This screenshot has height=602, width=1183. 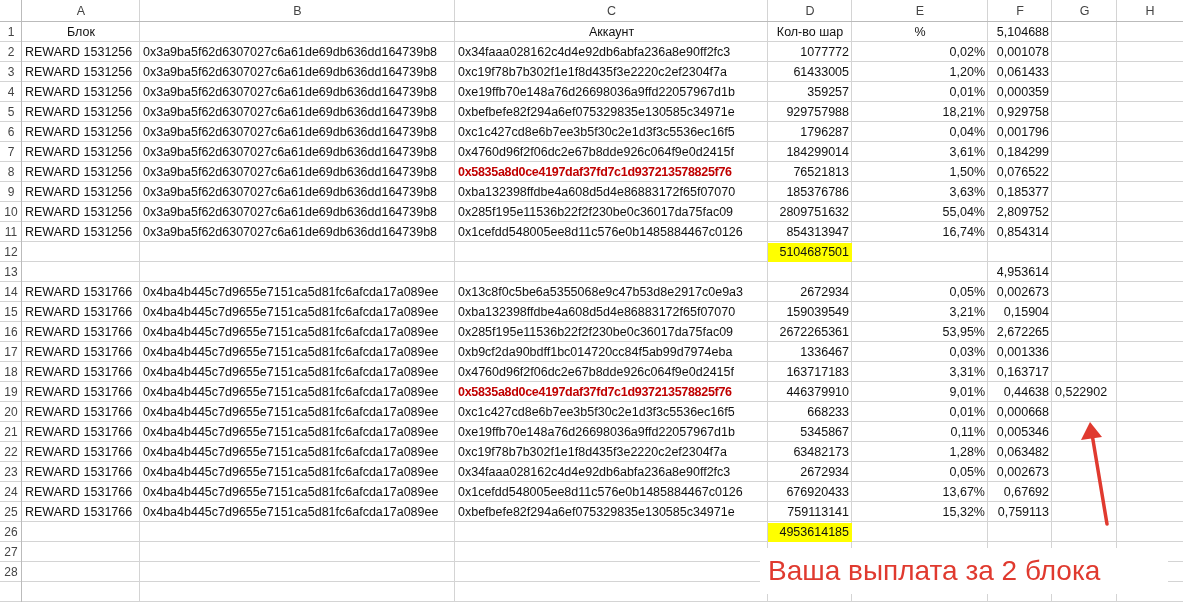 What do you see at coordinates (817, 392) in the screenshot?
I see `table-cell-text: 446379910` at bounding box center [817, 392].